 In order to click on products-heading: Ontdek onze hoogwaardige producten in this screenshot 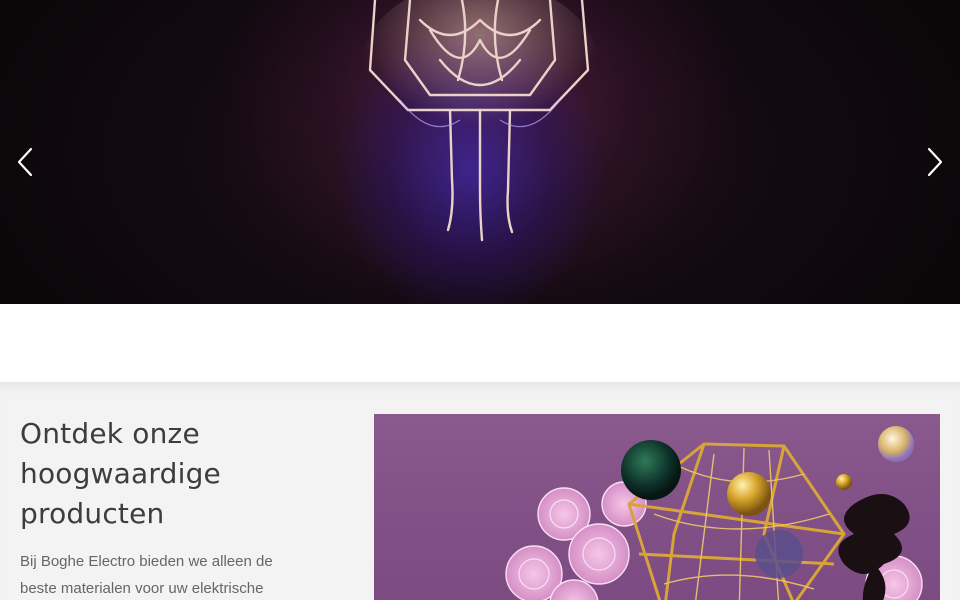, I will do `click(120, 473)`.